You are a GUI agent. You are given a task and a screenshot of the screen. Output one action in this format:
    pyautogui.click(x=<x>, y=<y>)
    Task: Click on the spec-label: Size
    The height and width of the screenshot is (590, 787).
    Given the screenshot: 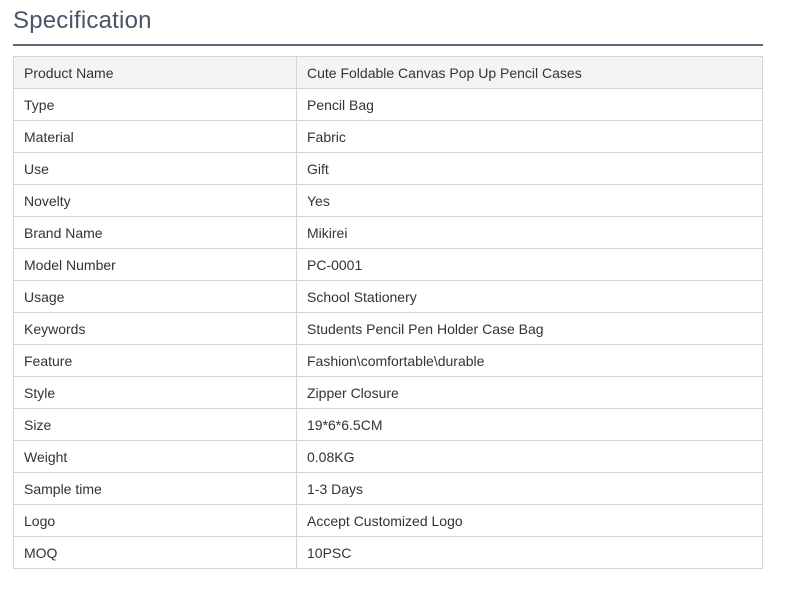 What is the action you would take?
    pyautogui.click(x=155, y=424)
    